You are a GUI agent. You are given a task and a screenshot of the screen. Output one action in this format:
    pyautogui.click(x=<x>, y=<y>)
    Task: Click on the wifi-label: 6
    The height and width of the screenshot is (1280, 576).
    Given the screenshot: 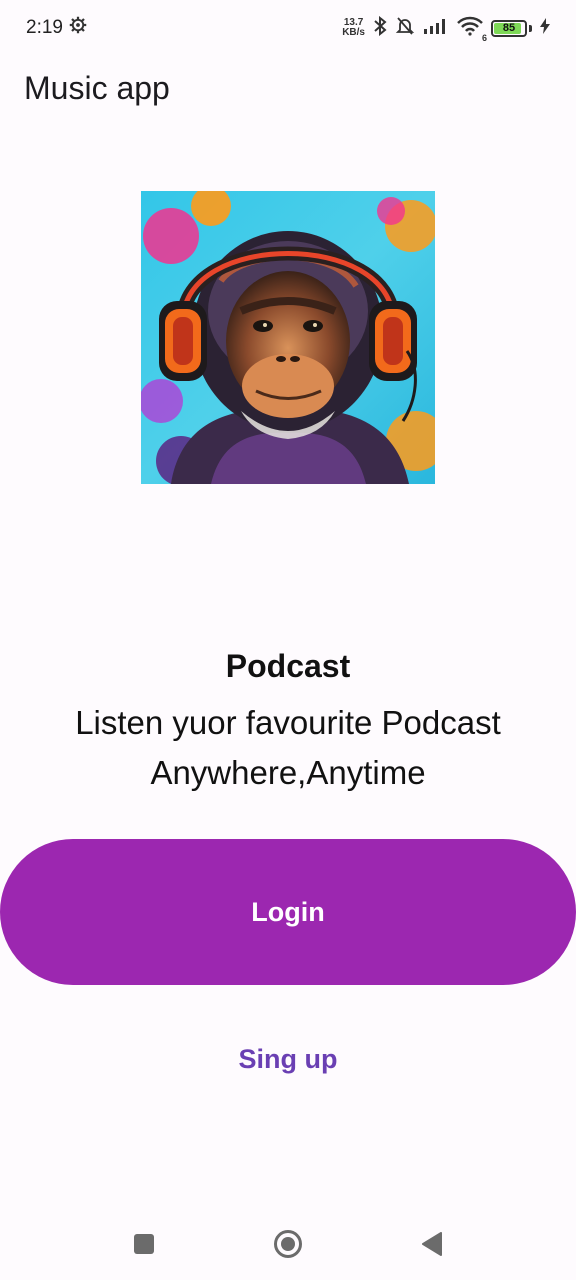 What is the action you would take?
    pyautogui.click(x=484, y=37)
    